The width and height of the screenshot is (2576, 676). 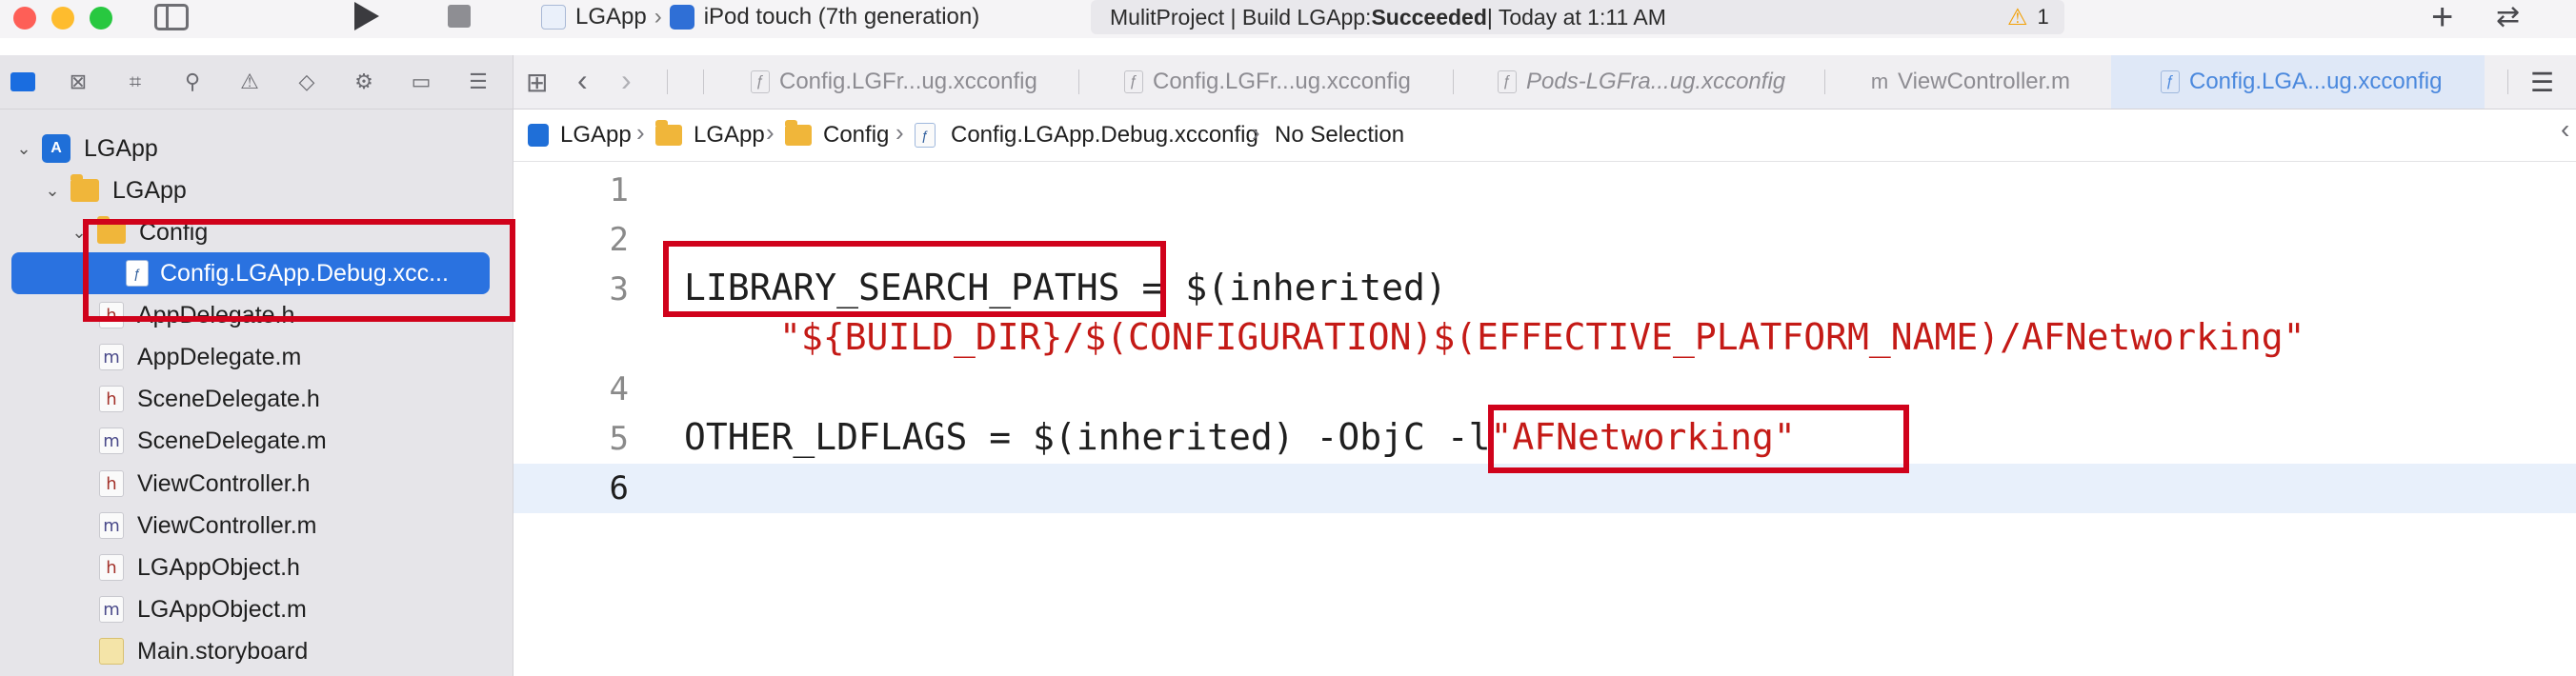 I want to click on status-time-label: | Today at 1:11 AM, so click(x=1576, y=17).